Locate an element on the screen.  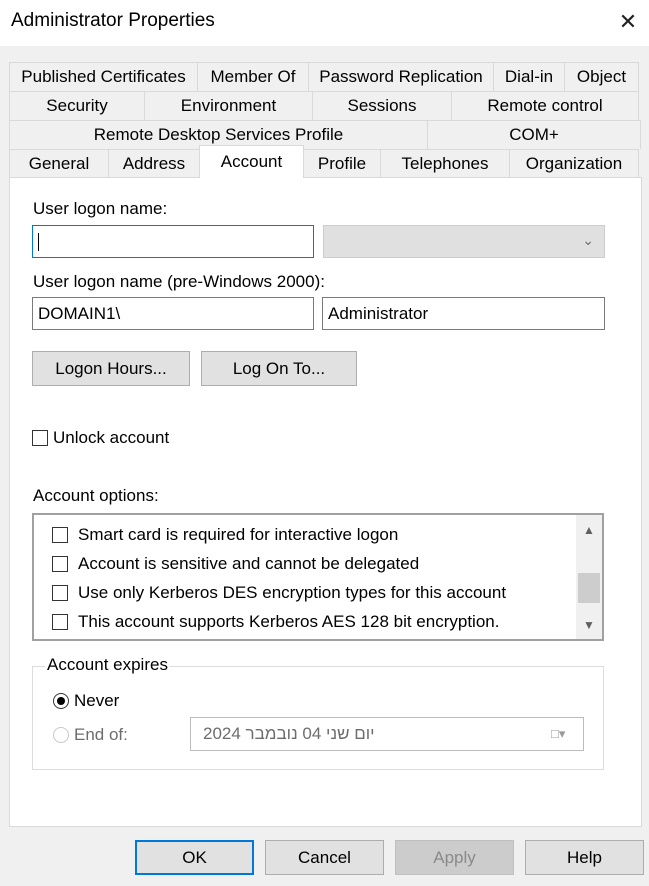
tab-security: Security is located at coordinates (77, 105).